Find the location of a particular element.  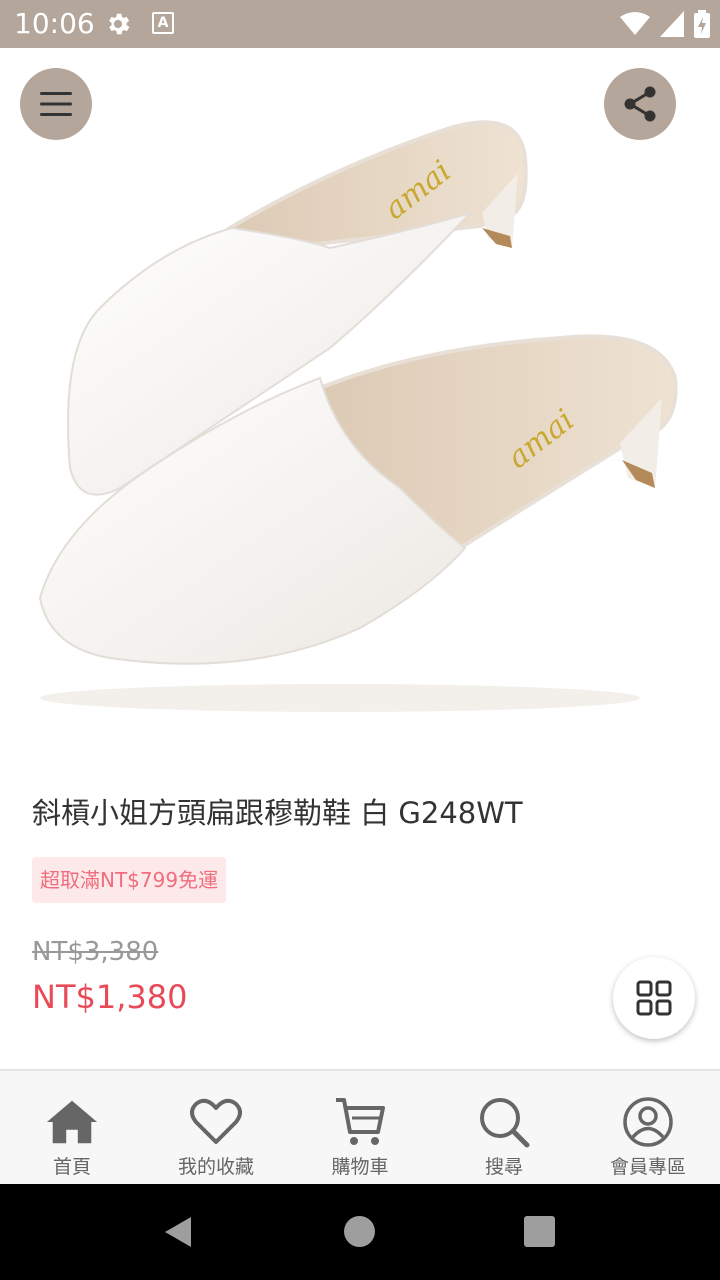

gear-icon is located at coordinates (119, 24).